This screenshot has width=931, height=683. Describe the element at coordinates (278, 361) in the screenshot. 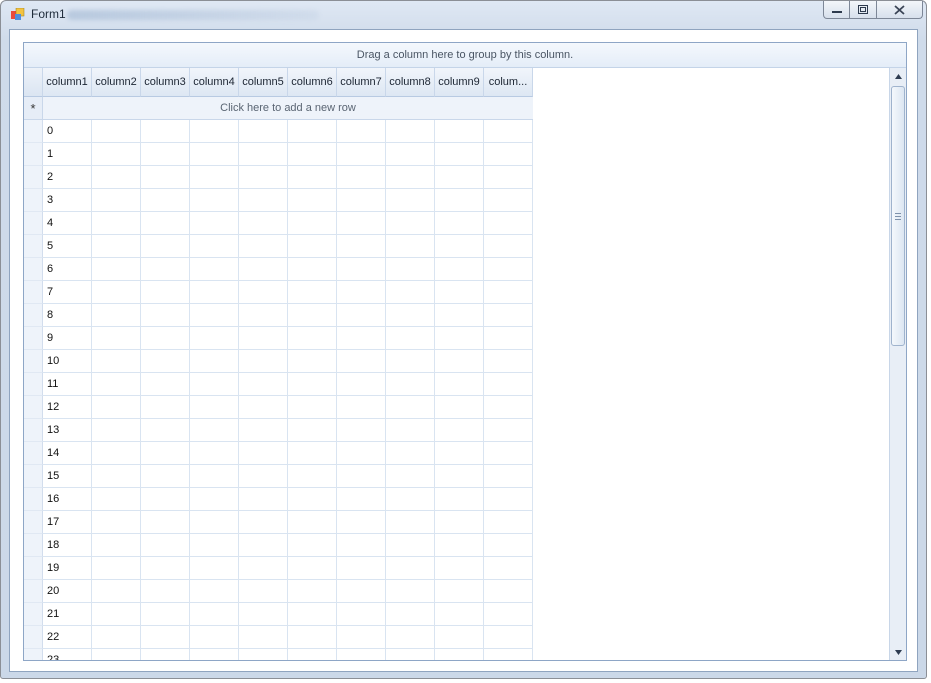

I see `table-row: 10` at that location.